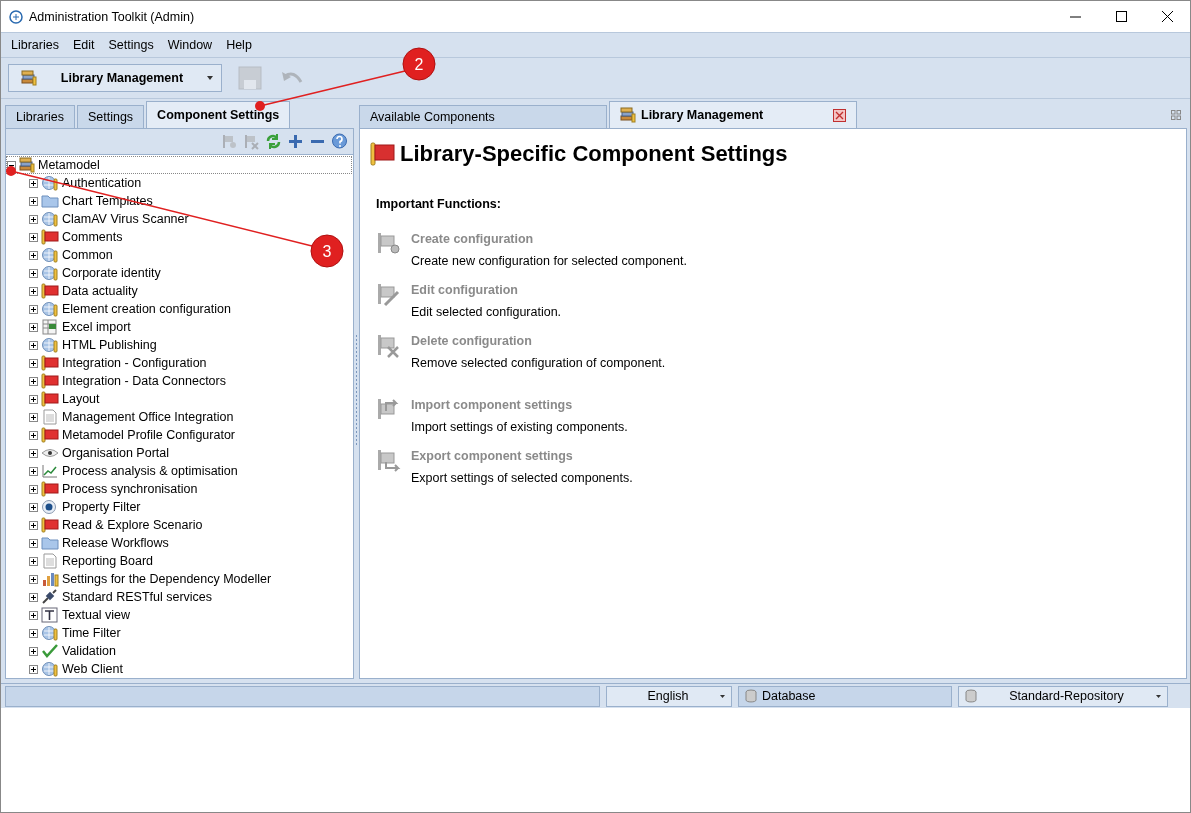 This screenshot has height=813, width=1191. What do you see at coordinates (109, 219) in the screenshot?
I see `tree-item: ClamAV Virus Scanner` at bounding box center [109, 219].